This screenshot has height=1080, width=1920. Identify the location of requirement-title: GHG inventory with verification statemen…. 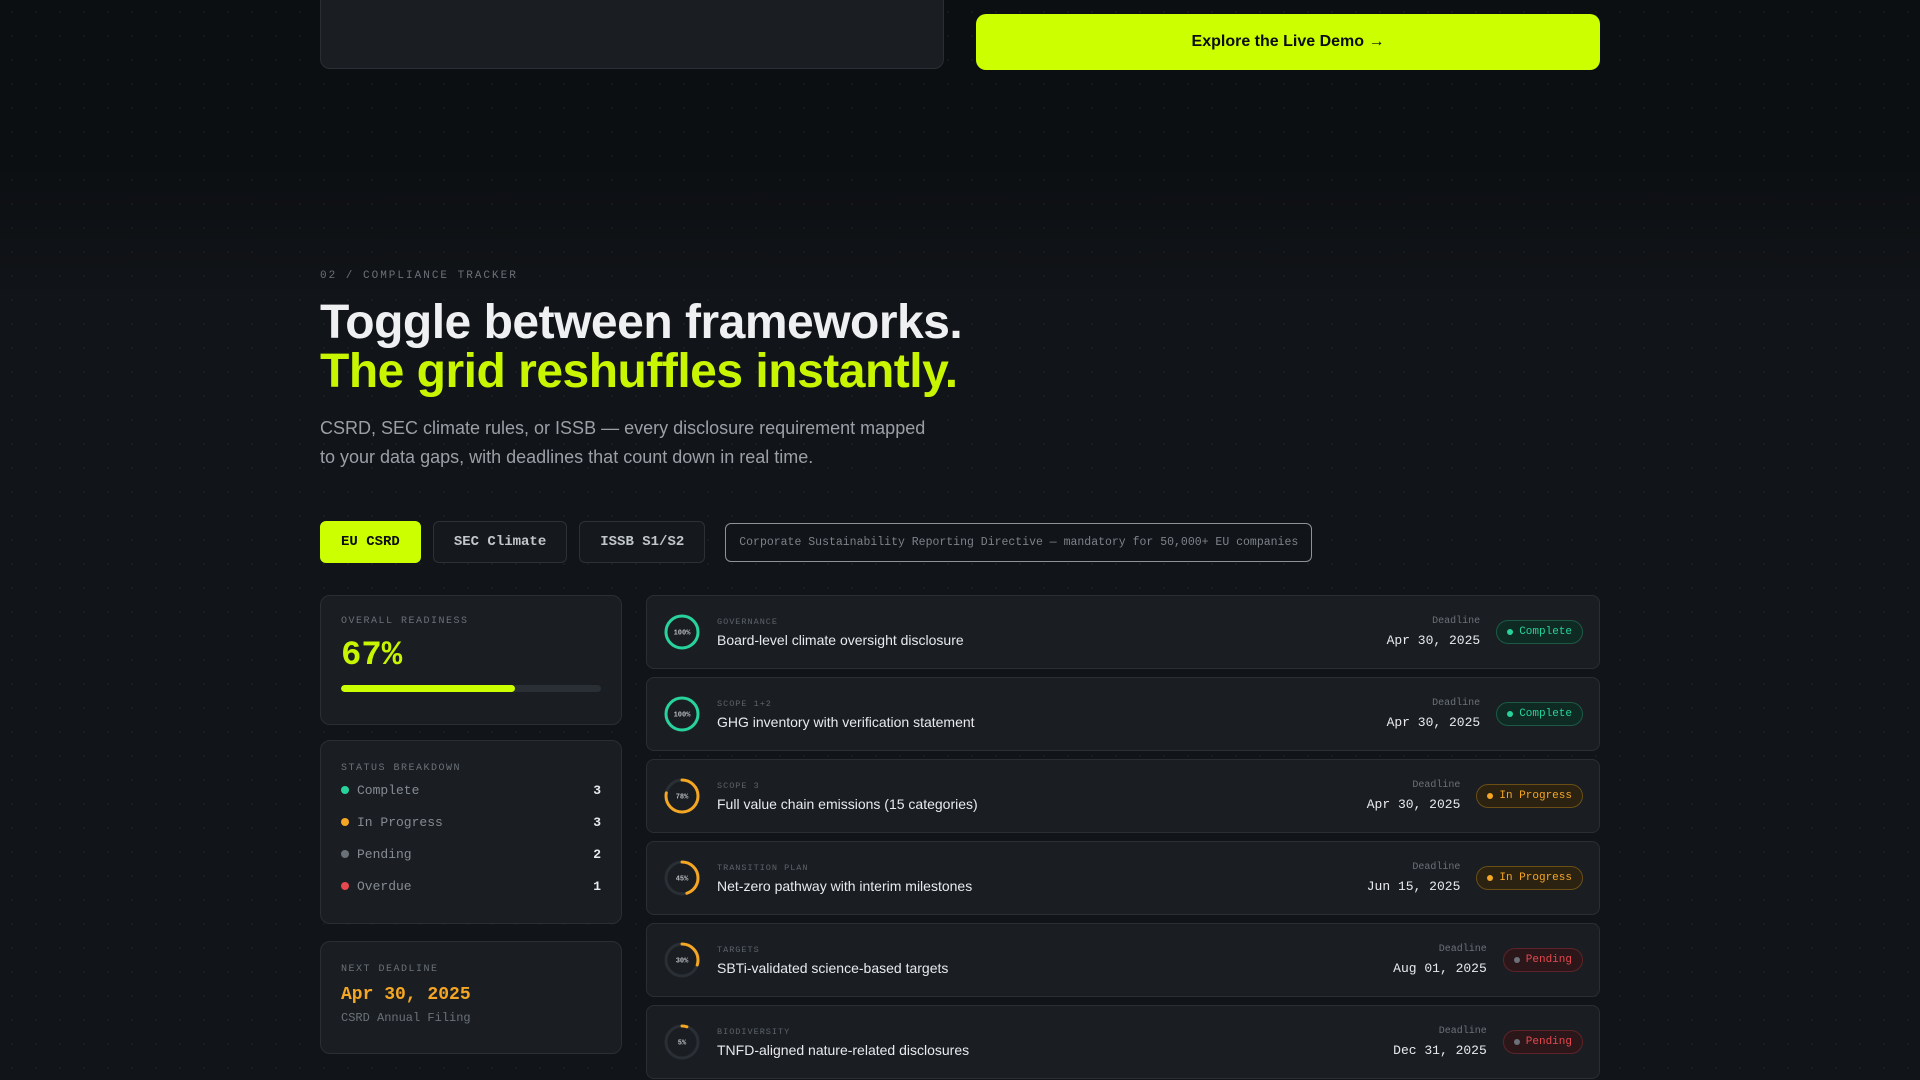
(846, 721).